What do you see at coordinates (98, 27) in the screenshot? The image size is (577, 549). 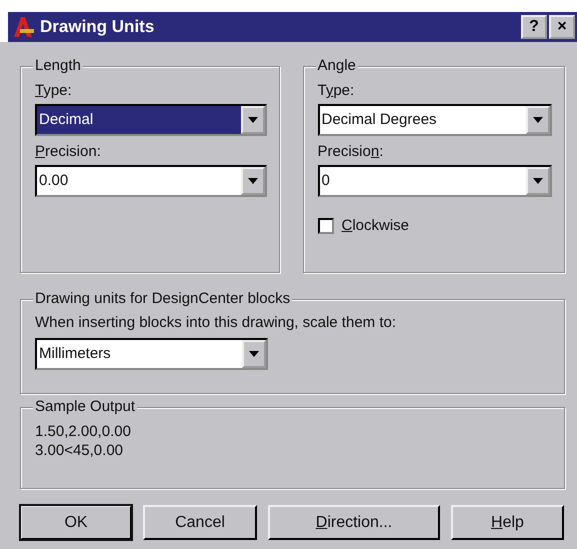 I see `window-title: Drawing Units` at bounding box center [98, 27].